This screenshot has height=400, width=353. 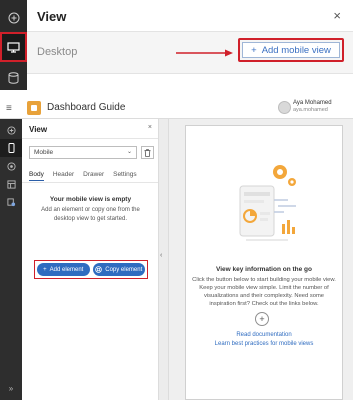 I want to click on add-element-button: + Add element, so click(x=63, y=269).